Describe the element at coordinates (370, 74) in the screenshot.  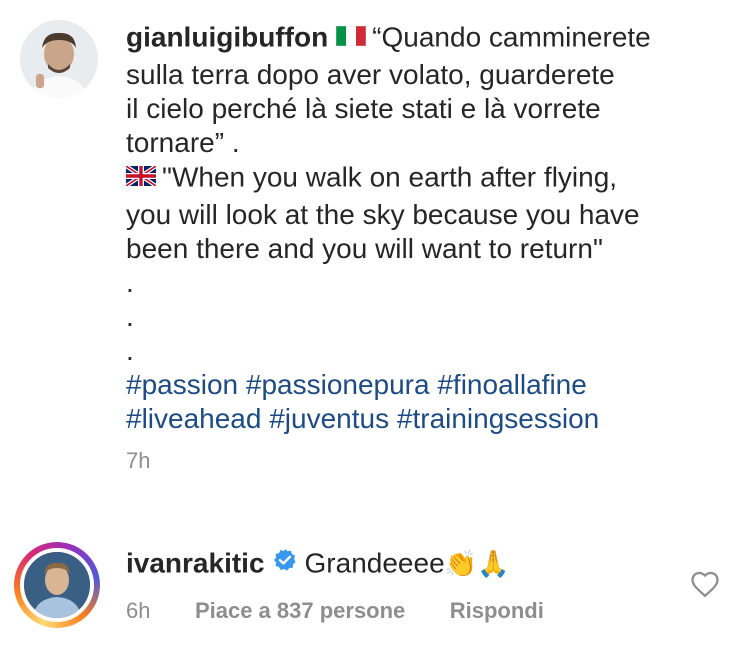
I see `caption-it-line: sulla terra dopo aver volato, guarderete` at that location.